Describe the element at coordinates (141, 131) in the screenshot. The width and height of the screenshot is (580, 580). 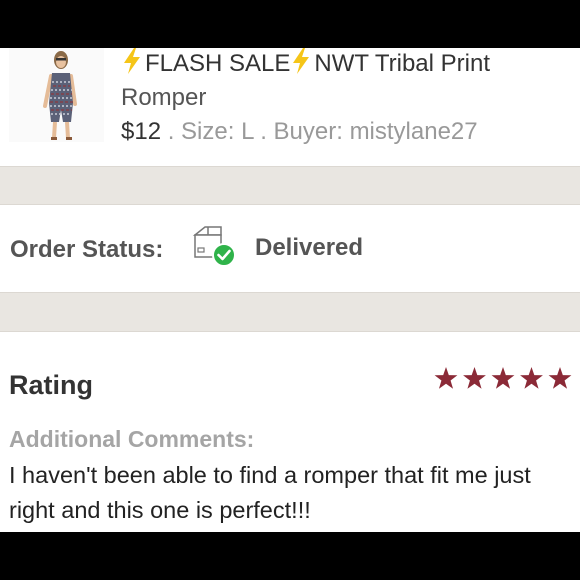
I see `price: $12` at that location.